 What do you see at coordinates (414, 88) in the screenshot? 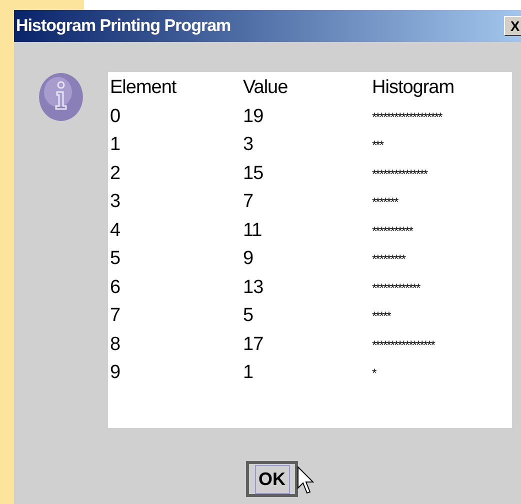
I see `column-header: Histogram` at bounding box center [414, 88].